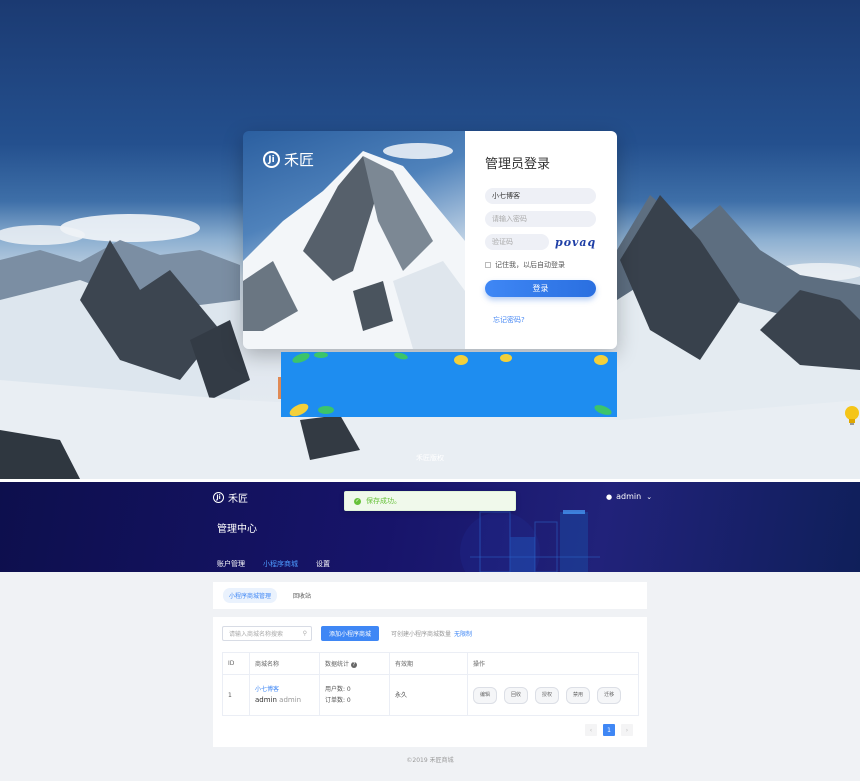  Describe the element at coordinates (430, 760) in the screenshot. I see `page-footer: ©2019 禾匠商城` at that location.